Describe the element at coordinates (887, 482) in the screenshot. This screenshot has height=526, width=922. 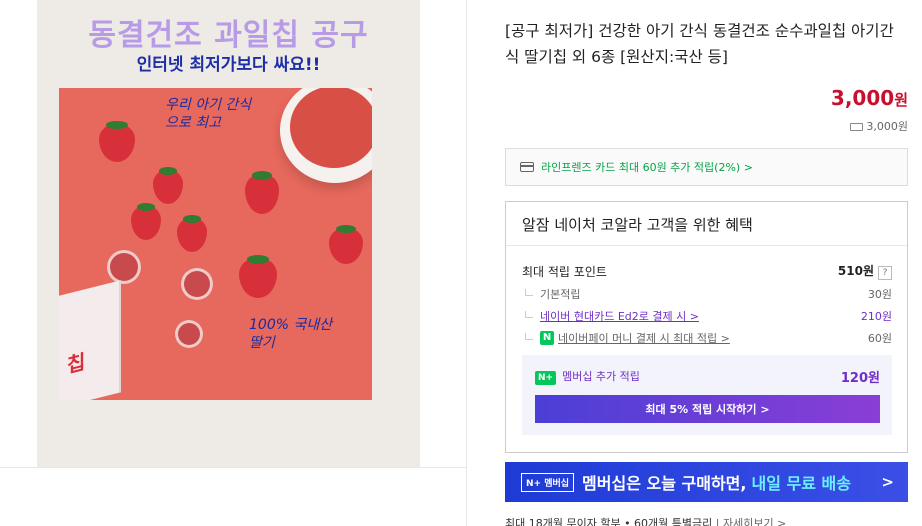
I see `chevron-right-icon: >` at that location.